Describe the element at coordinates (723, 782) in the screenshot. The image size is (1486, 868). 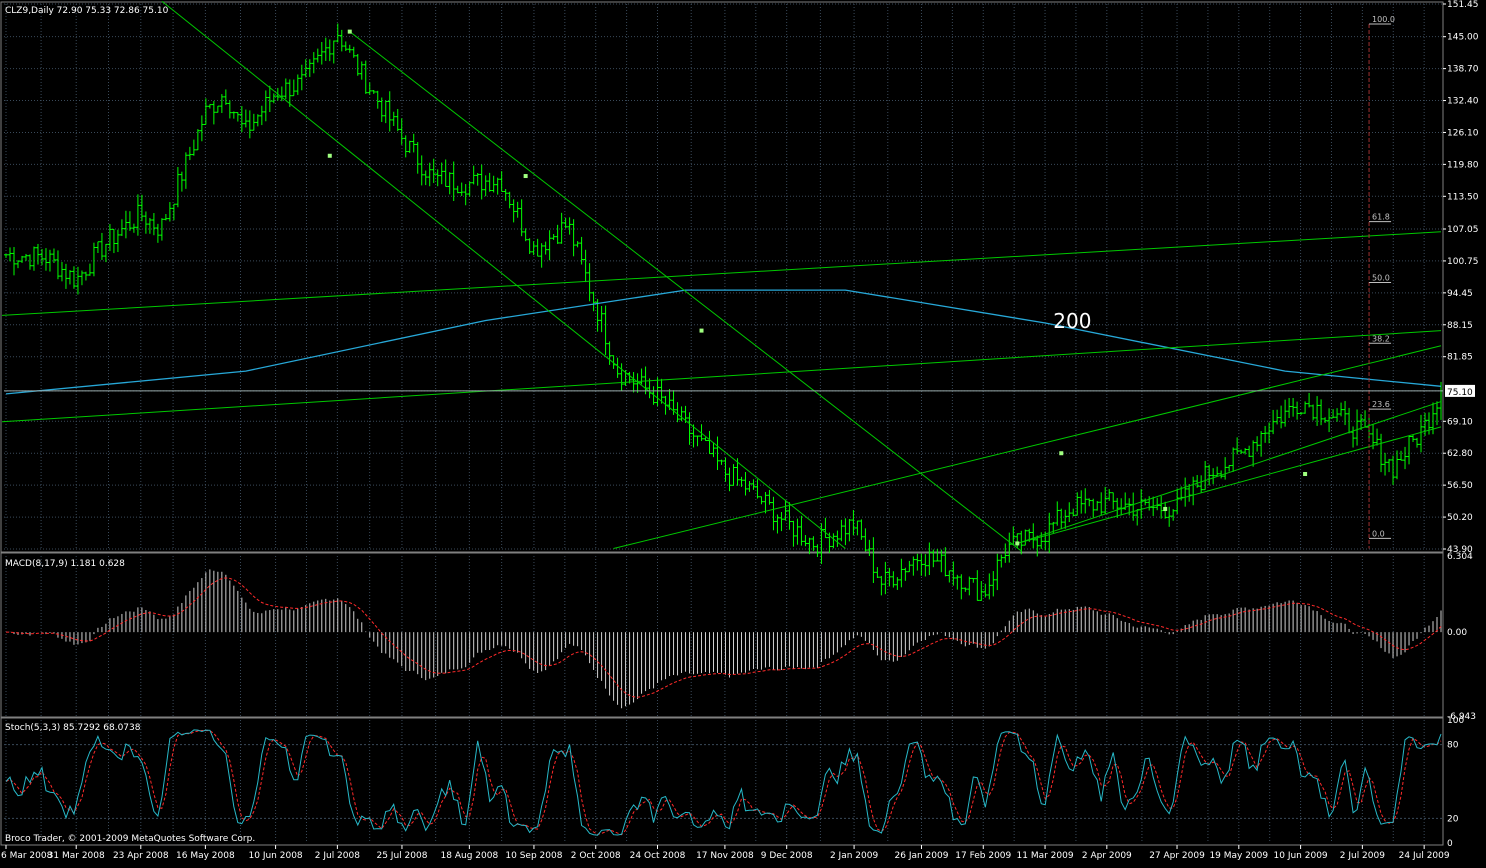
I see `stoch-main-line` at that location.